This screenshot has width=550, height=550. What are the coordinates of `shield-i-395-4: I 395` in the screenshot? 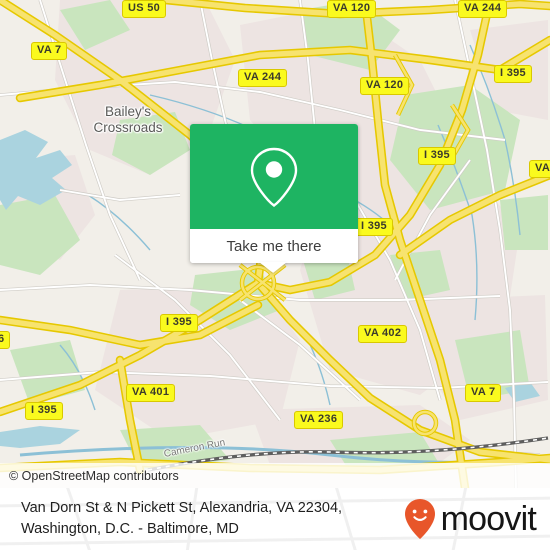 It's located at (179, 323).